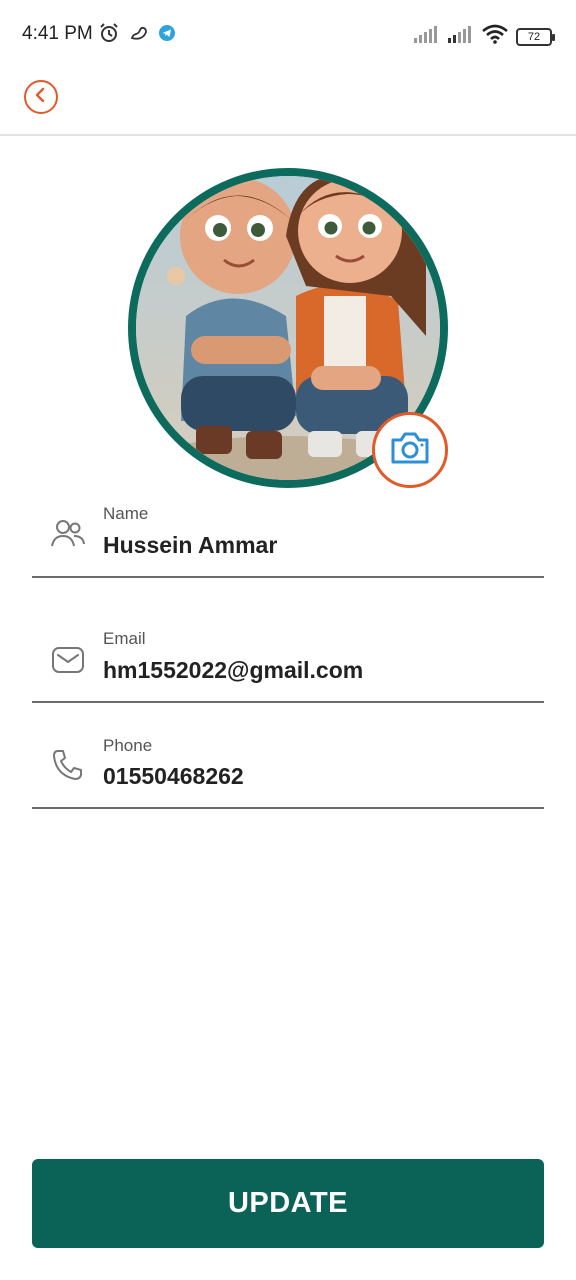 The width and height of the screenshot is (576, 1280). I want to click on email-value: hm1552022@gmail.com, so click(233, 670).